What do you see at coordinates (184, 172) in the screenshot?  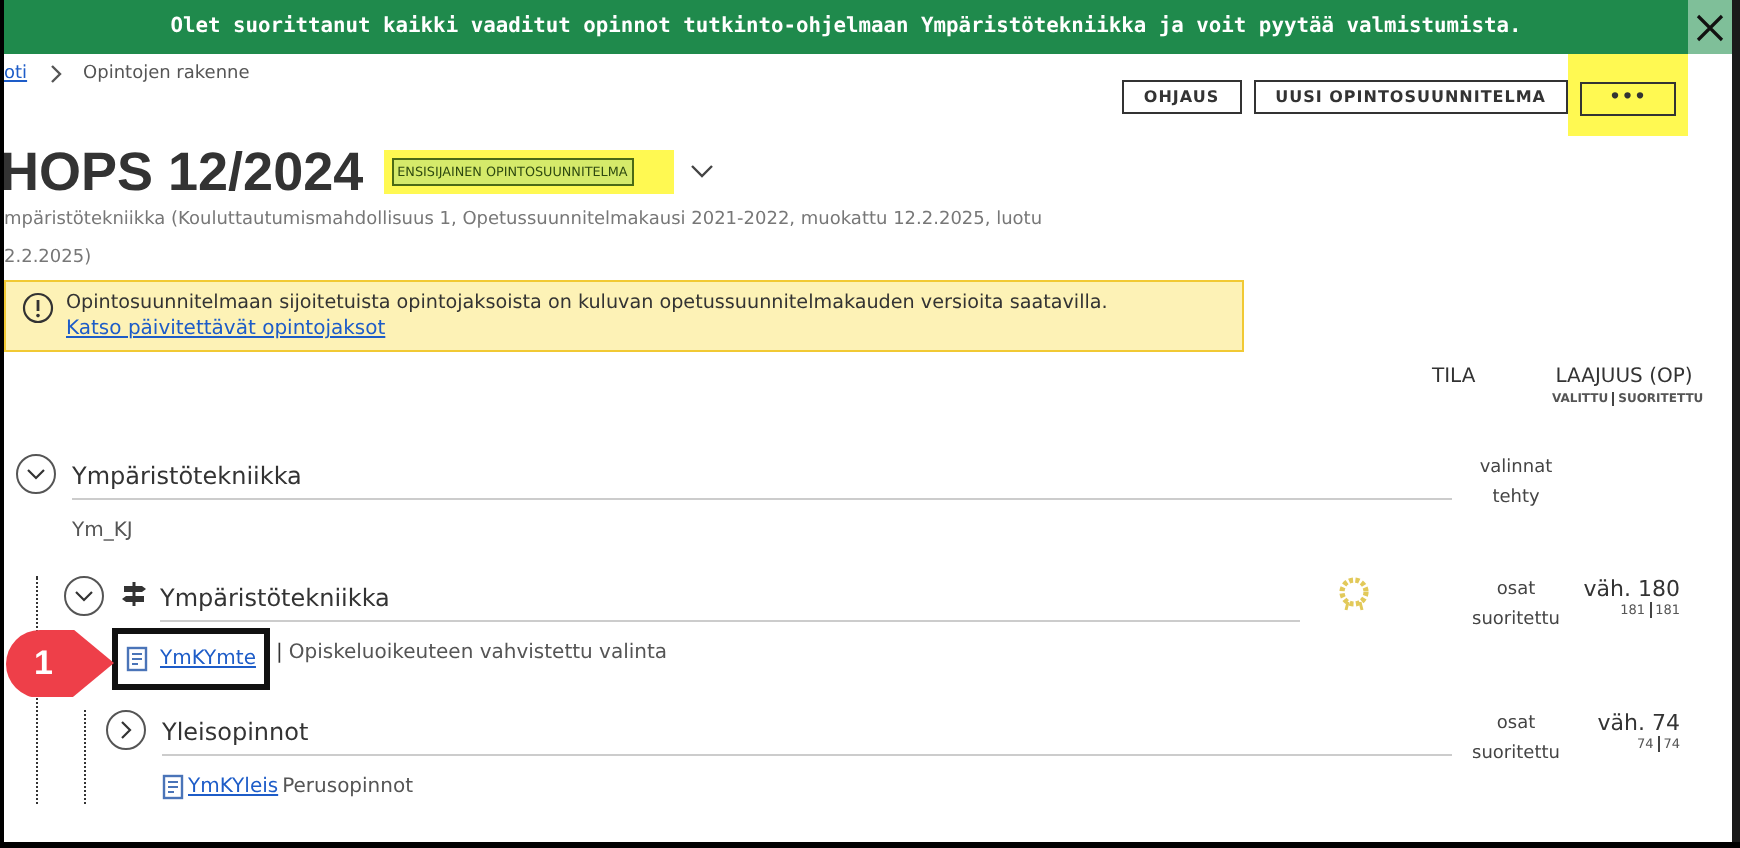 I see `page-title: HOPS 12/2024` at bounding box center [184, 172].